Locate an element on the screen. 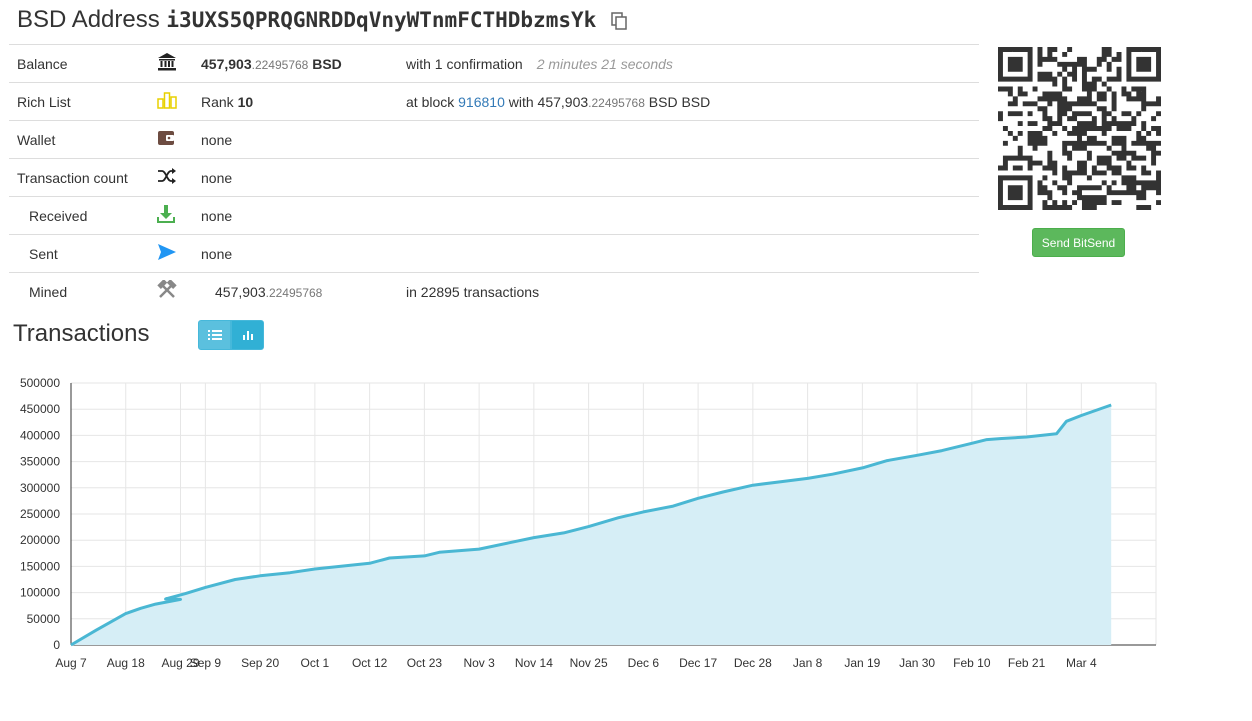 Image resolution: width=1252 pixels, height=721 pixels. block-link: 916810 is located at coordinates (481, 102).